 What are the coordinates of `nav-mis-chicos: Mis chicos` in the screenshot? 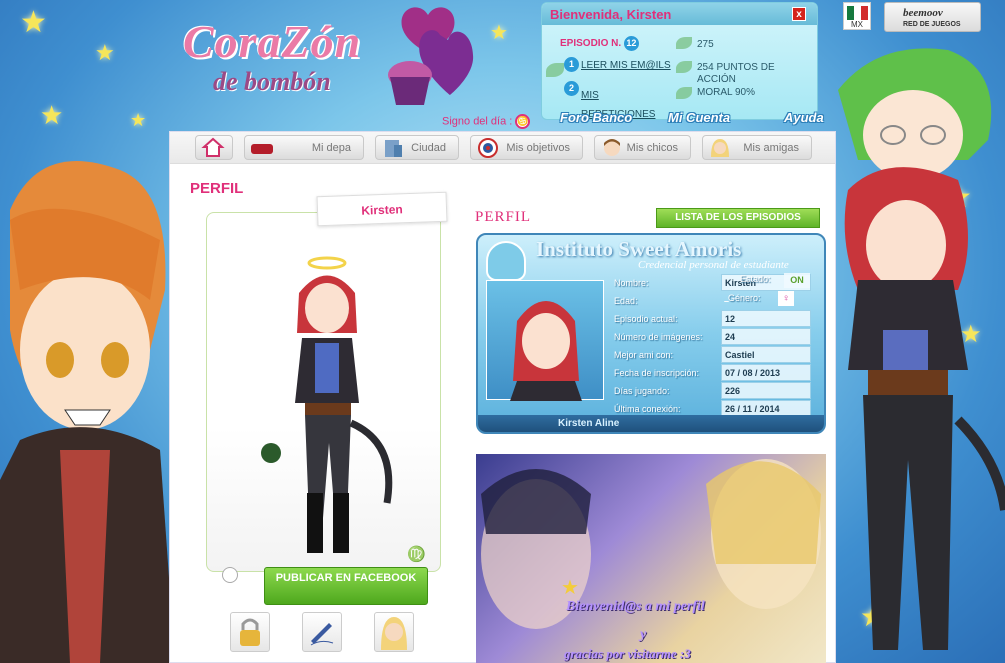 It's located at (642, 147).